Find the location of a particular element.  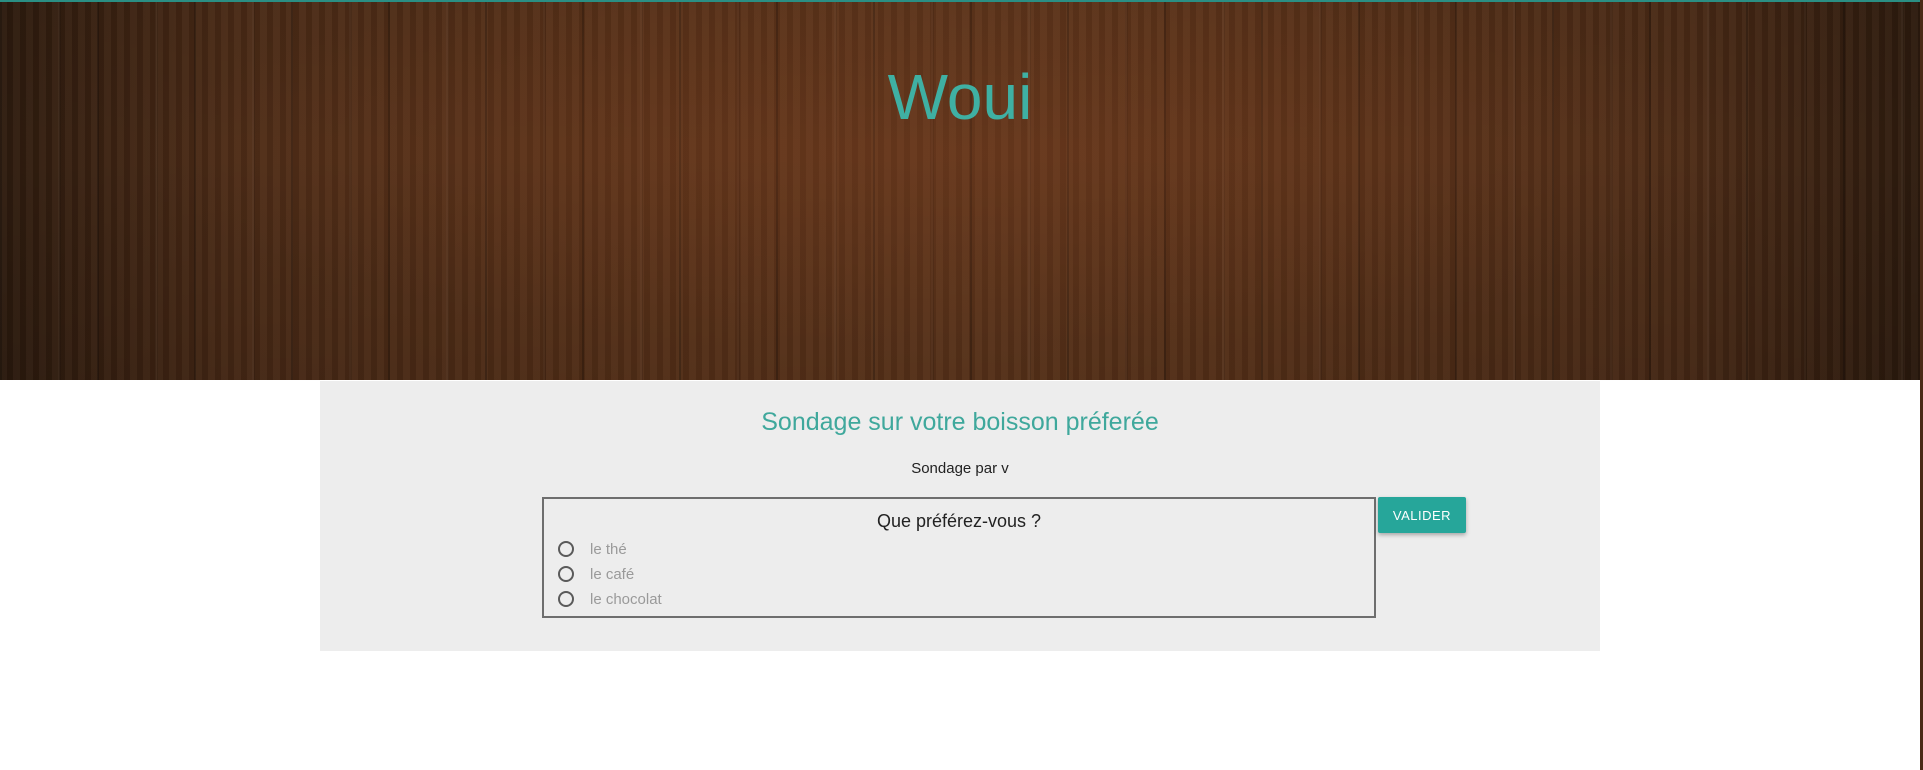

option-cafe: le café is located at coordinates (596, 574).